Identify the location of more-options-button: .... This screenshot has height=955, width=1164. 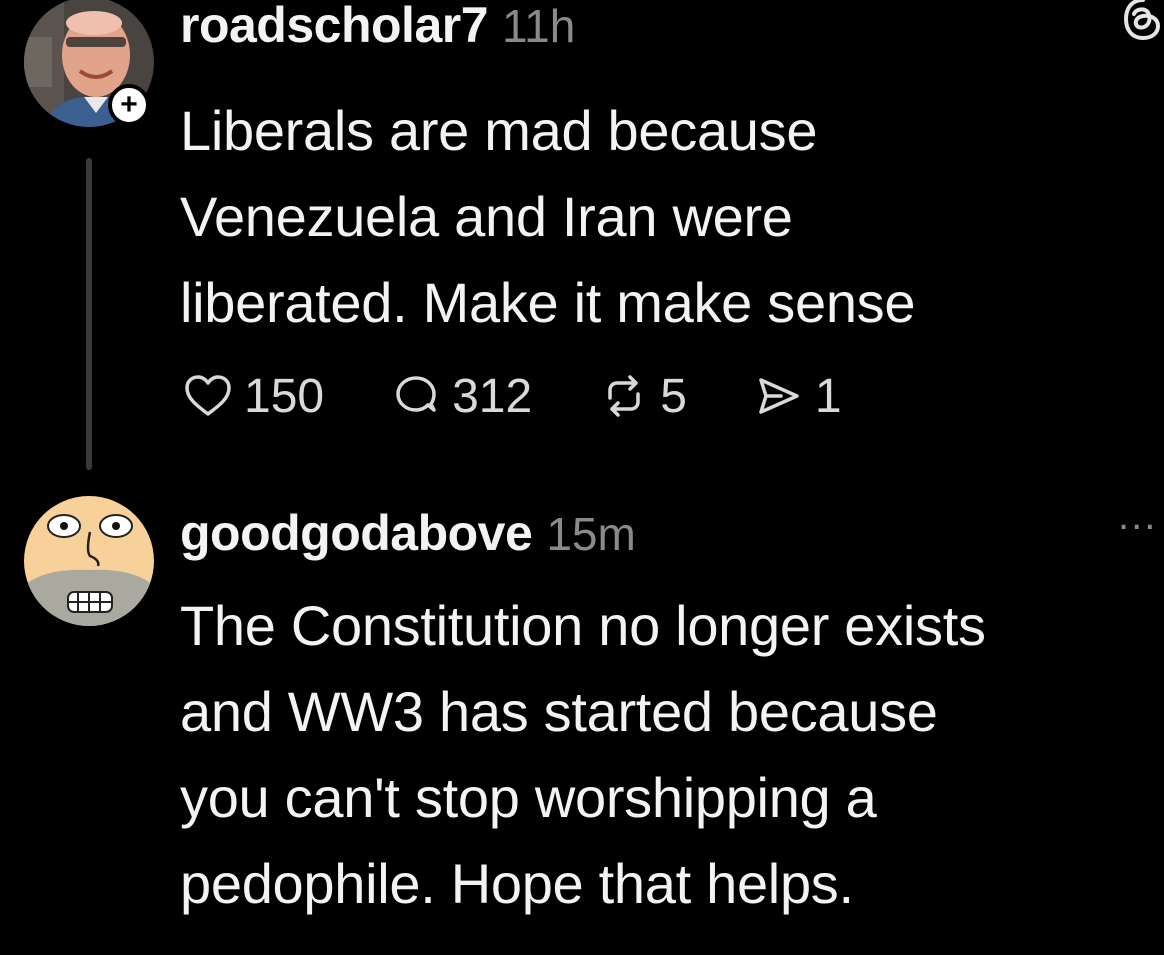
(1137, 516).